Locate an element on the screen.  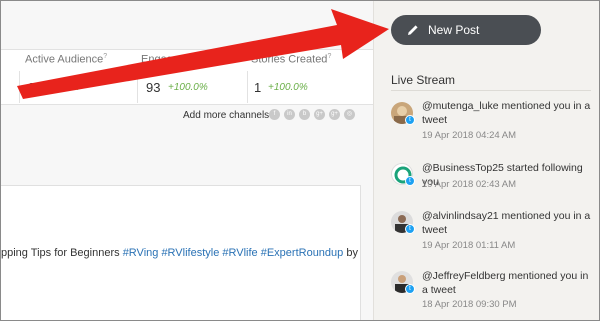
live-stream-event-text: @alvinlindsay21 mentioned you in a tweet is located at coordinates (506, 223).